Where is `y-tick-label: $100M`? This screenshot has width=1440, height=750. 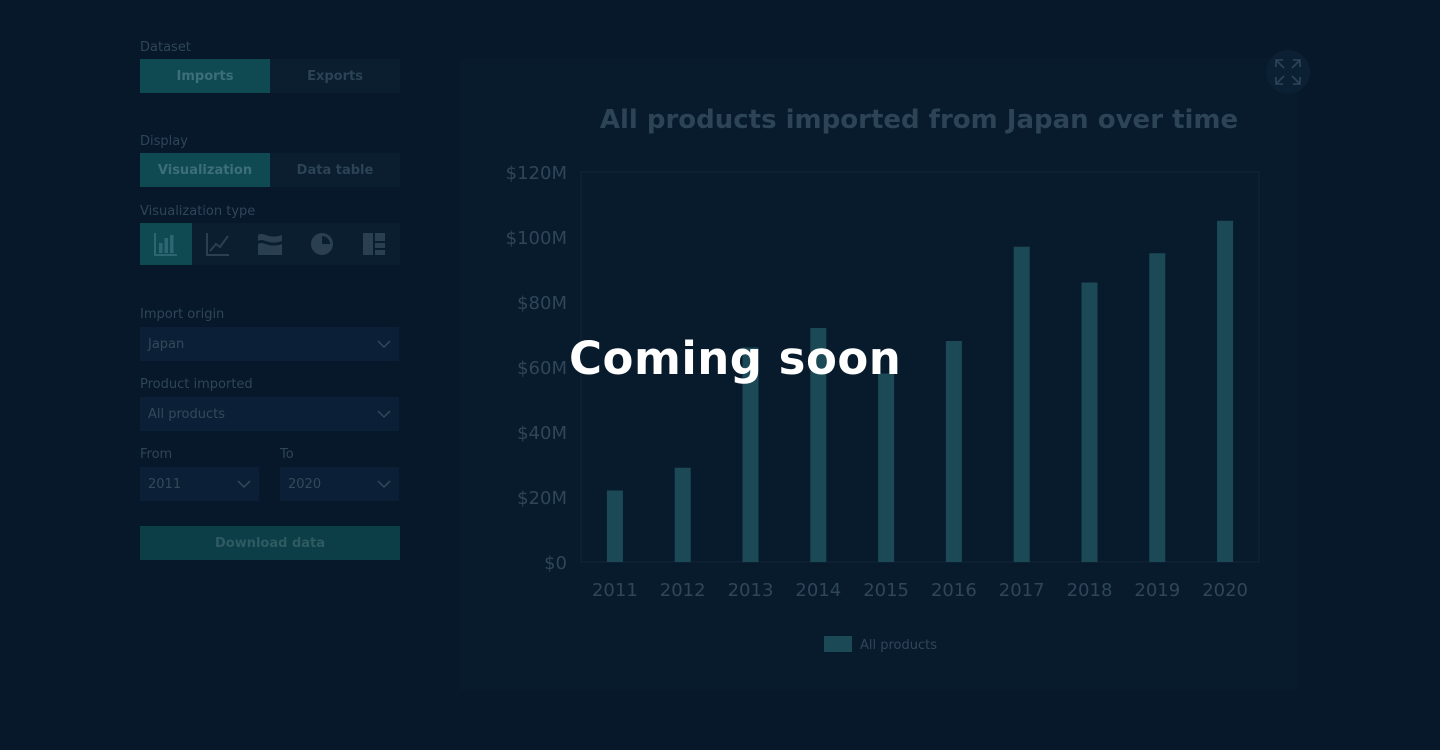
y-tick-label: $100M is located at coordinates (536, 238).